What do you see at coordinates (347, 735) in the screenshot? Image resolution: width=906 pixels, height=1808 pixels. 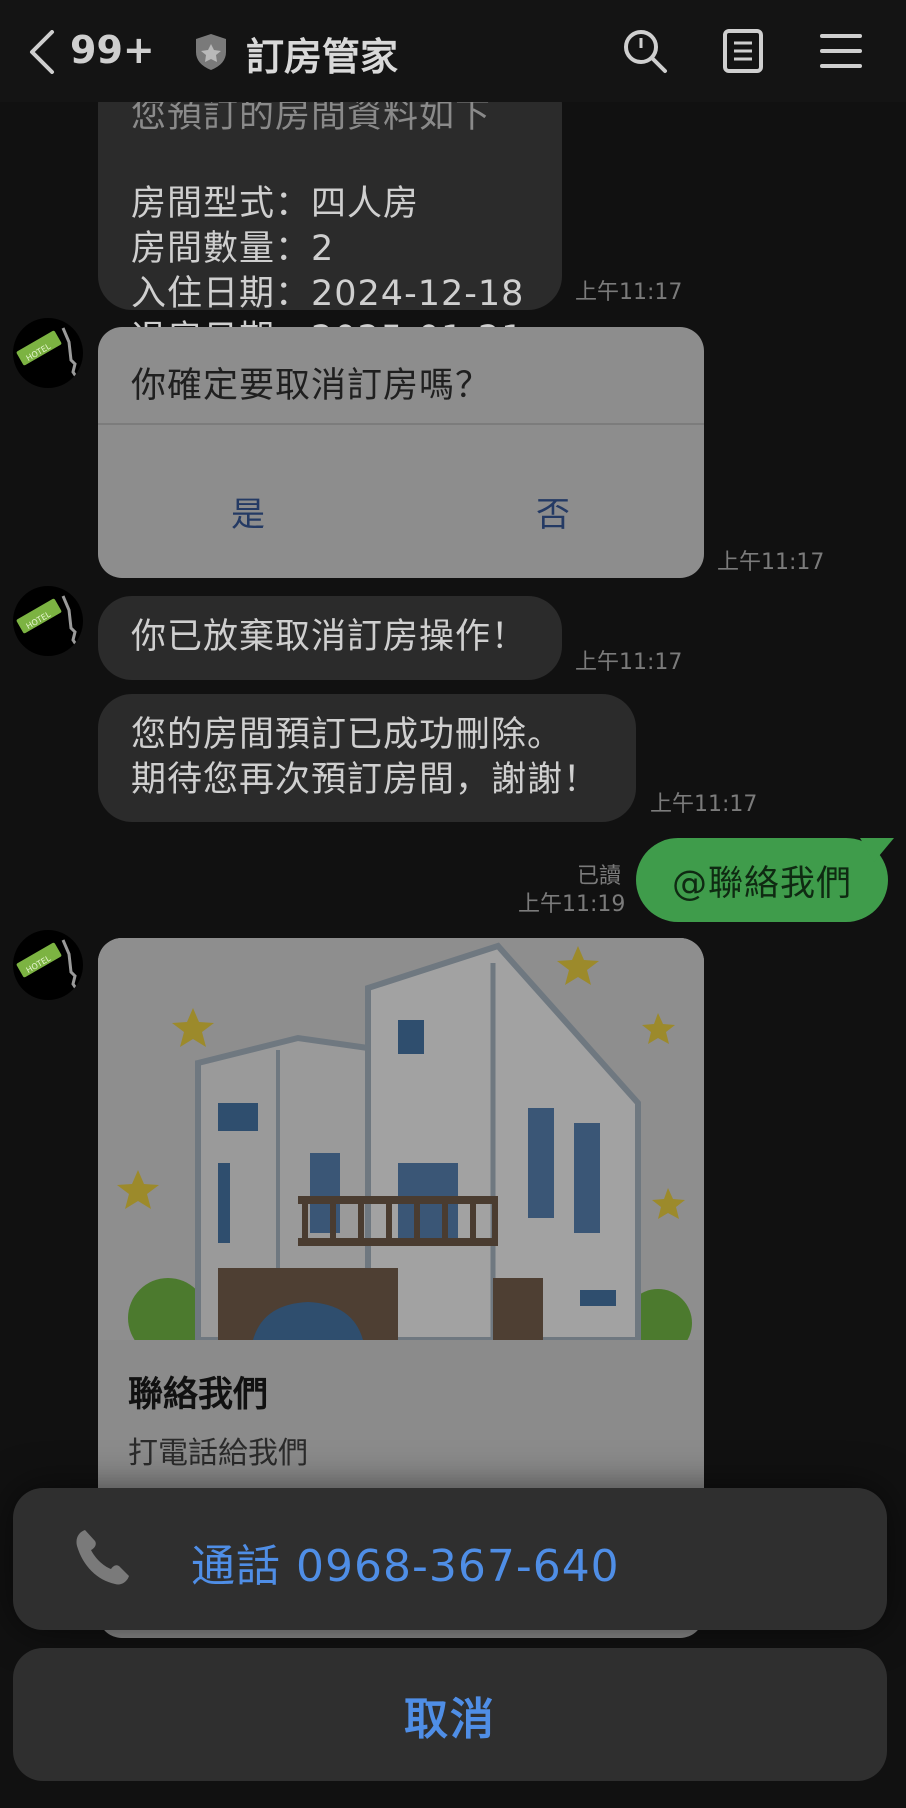 I see `deleted-line-1: 您的房間預訂已成功刪除。` at bounding box center [347, 735].